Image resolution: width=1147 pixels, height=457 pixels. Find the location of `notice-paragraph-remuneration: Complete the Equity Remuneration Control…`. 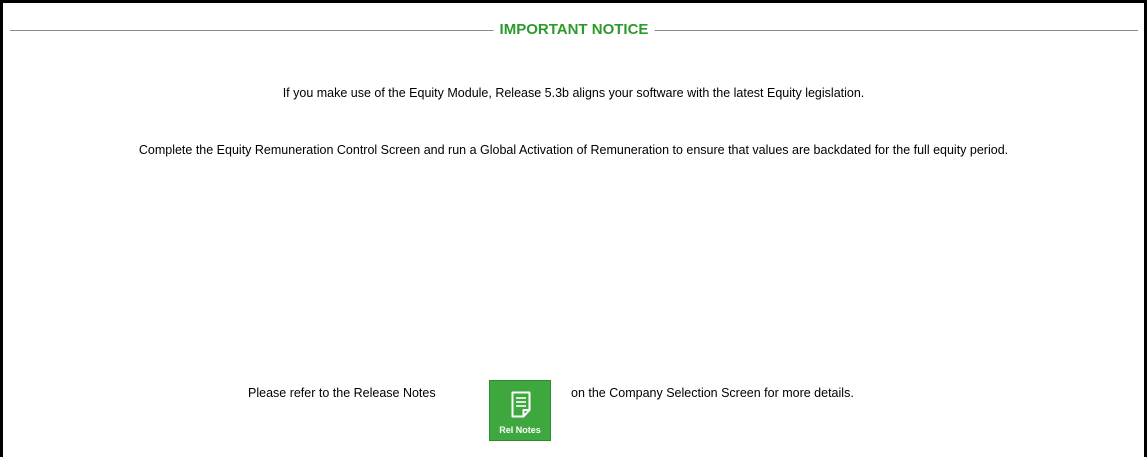

notice-paragraph-remuneration: Complete the Equity Remuneration Control… is located at coordinates (573, 150).